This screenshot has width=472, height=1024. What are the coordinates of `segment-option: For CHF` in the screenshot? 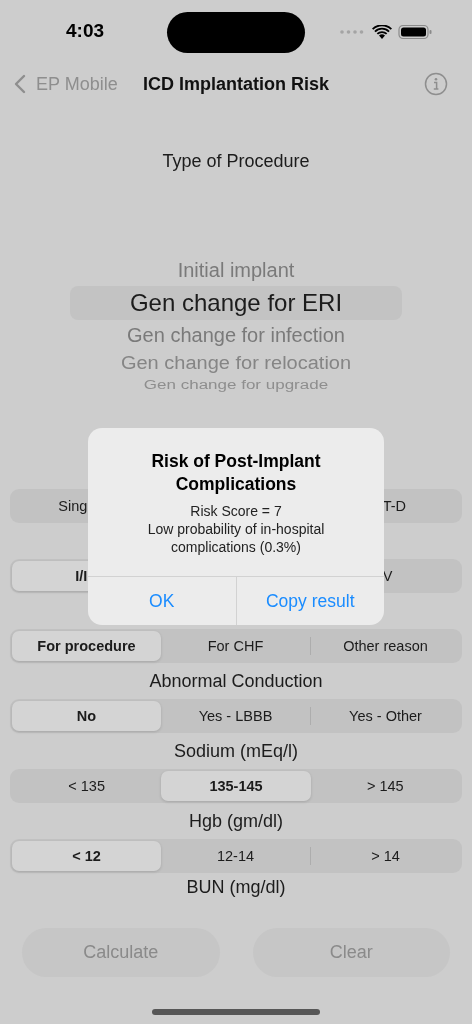 It's located at (235, 646).